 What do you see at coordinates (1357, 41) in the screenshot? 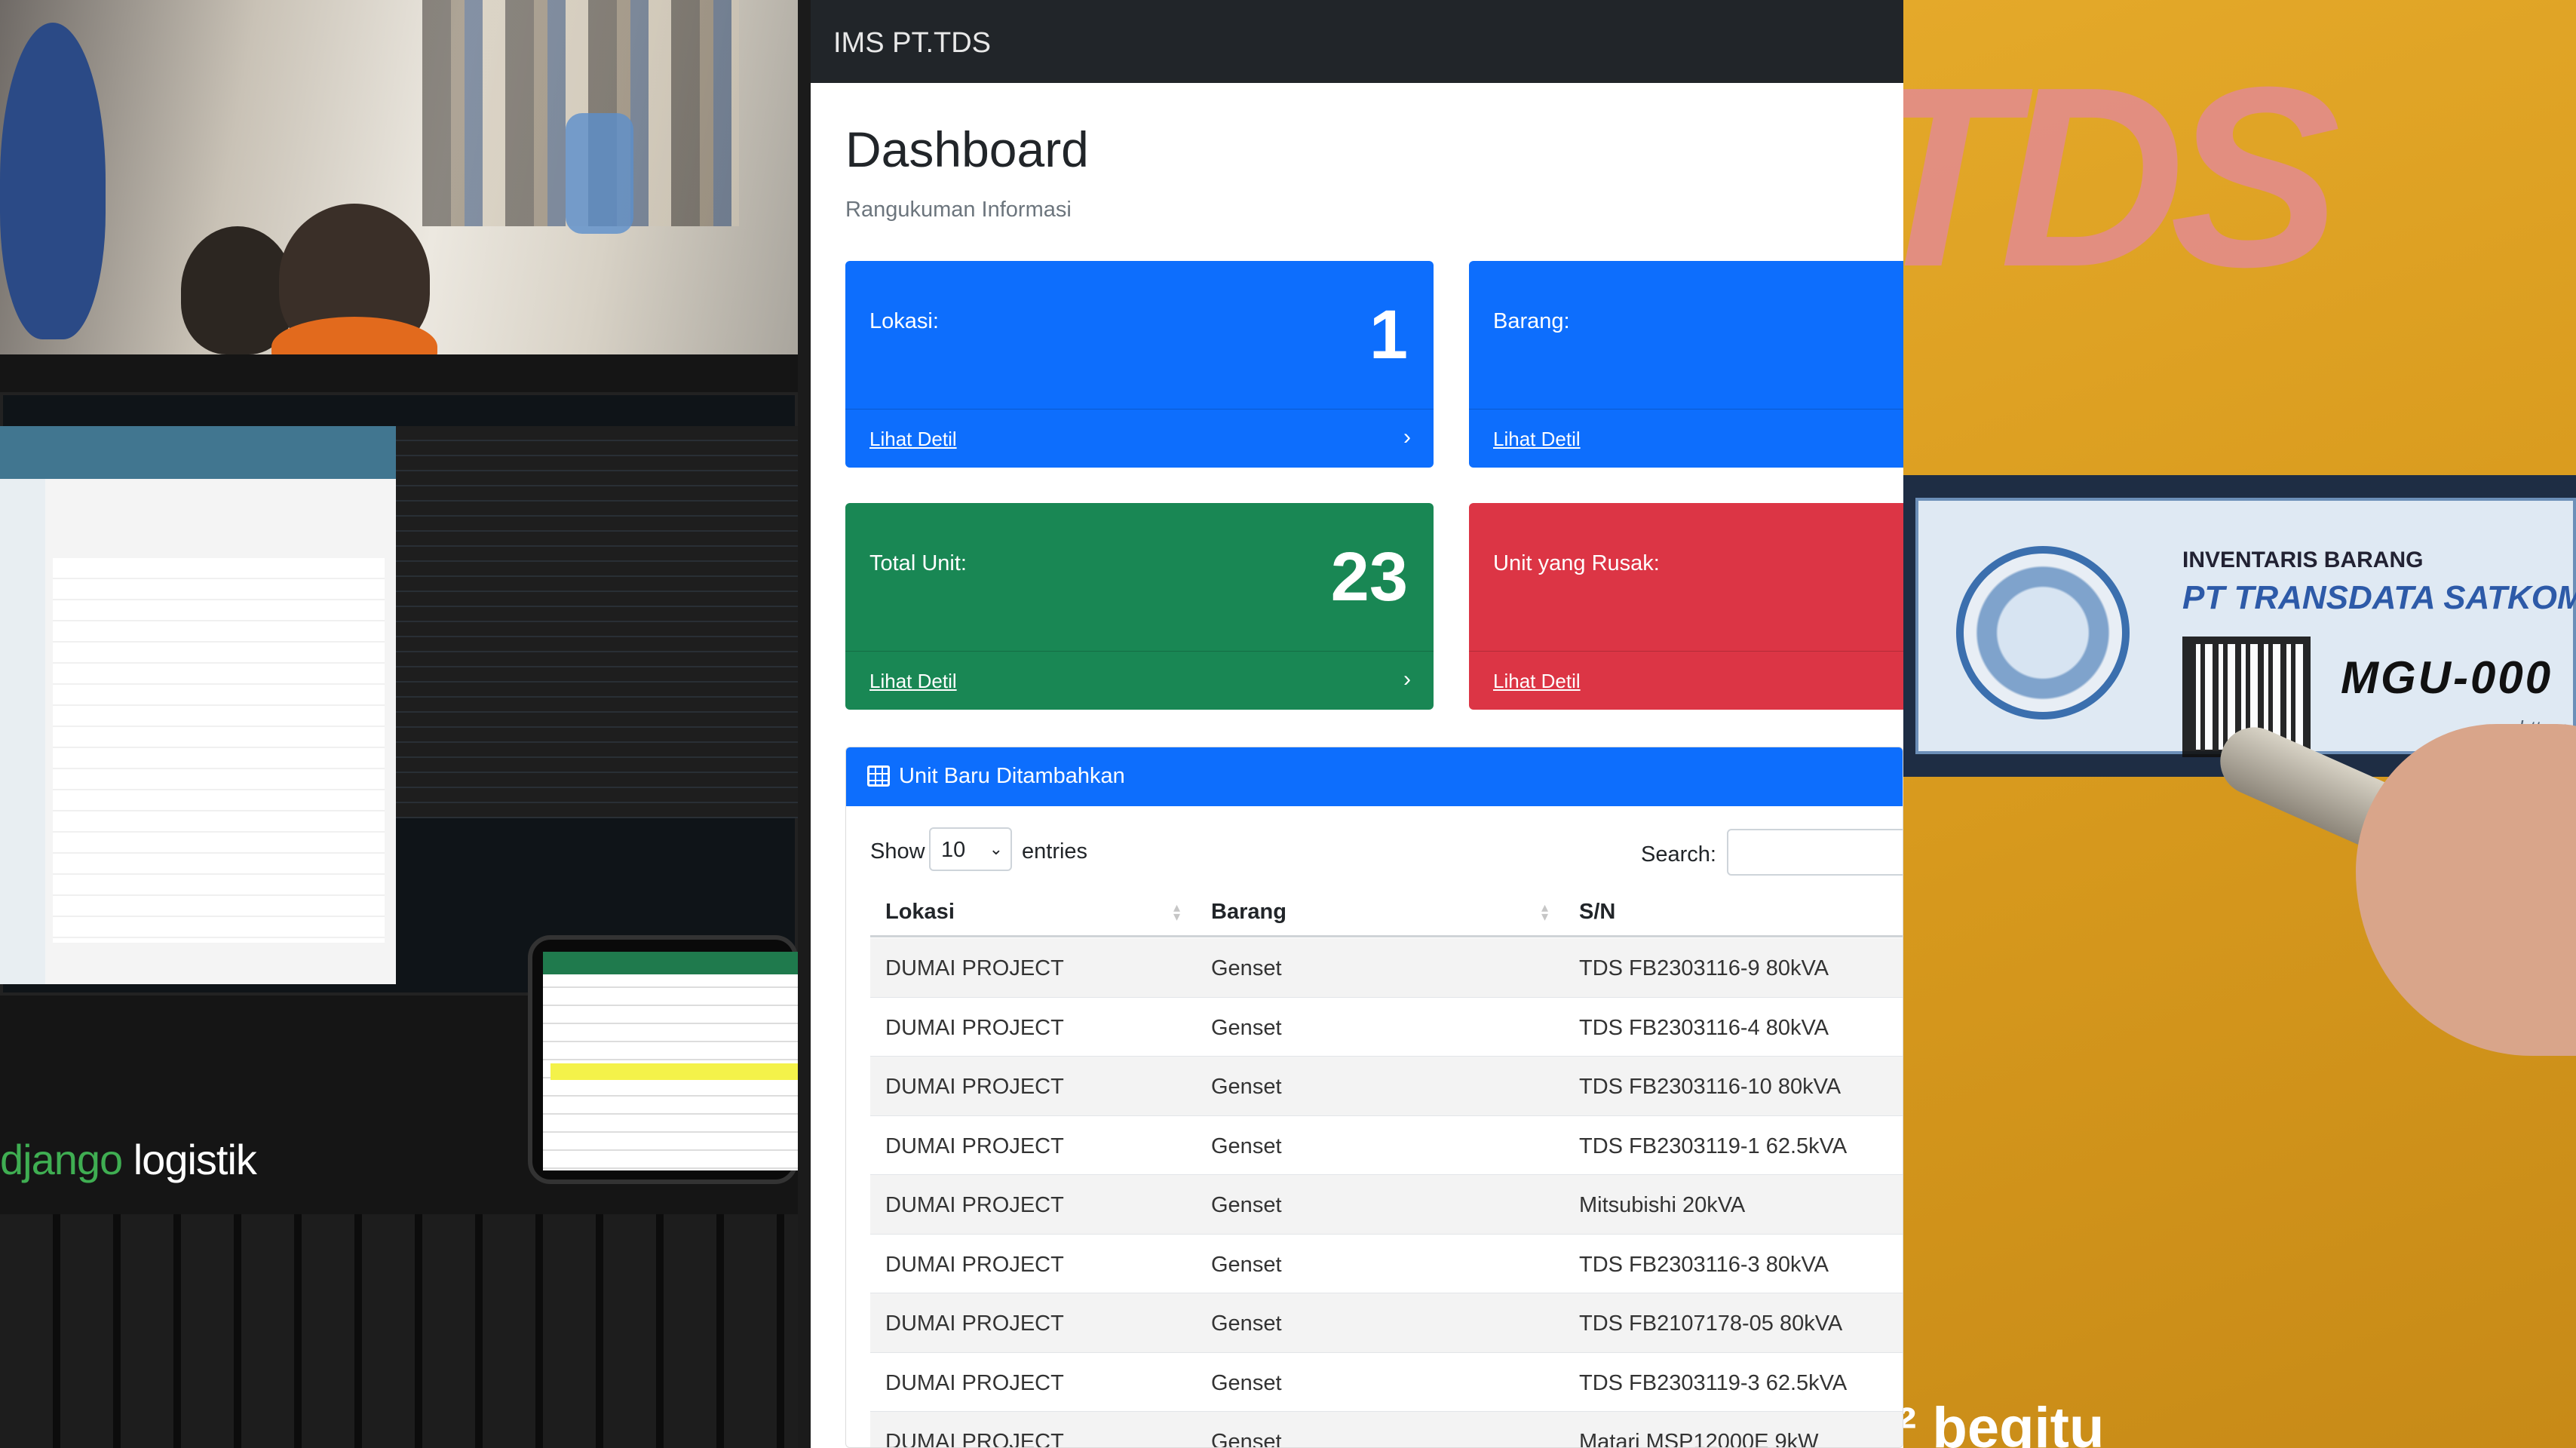
I see `navbar: IMS PT.TDS` at bounding box center [1357, 41].